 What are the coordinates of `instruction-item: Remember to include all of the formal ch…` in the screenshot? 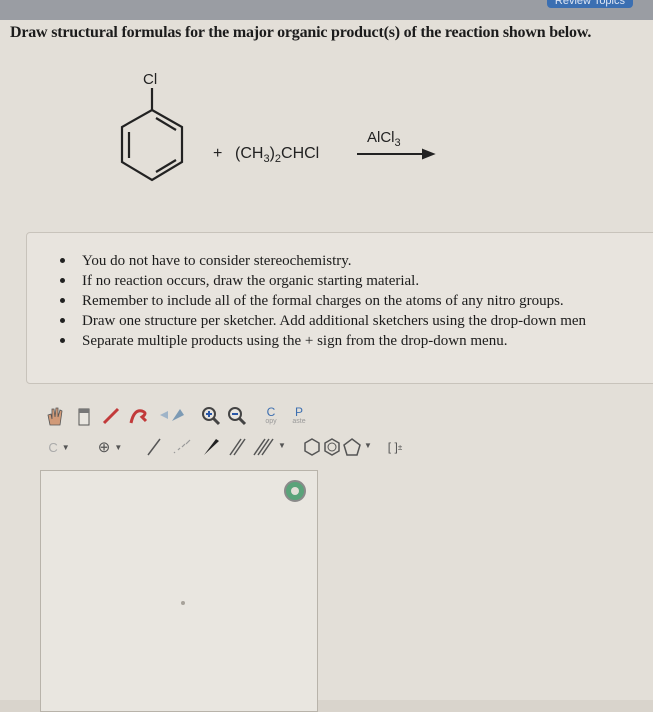 It's located at (356, 301).